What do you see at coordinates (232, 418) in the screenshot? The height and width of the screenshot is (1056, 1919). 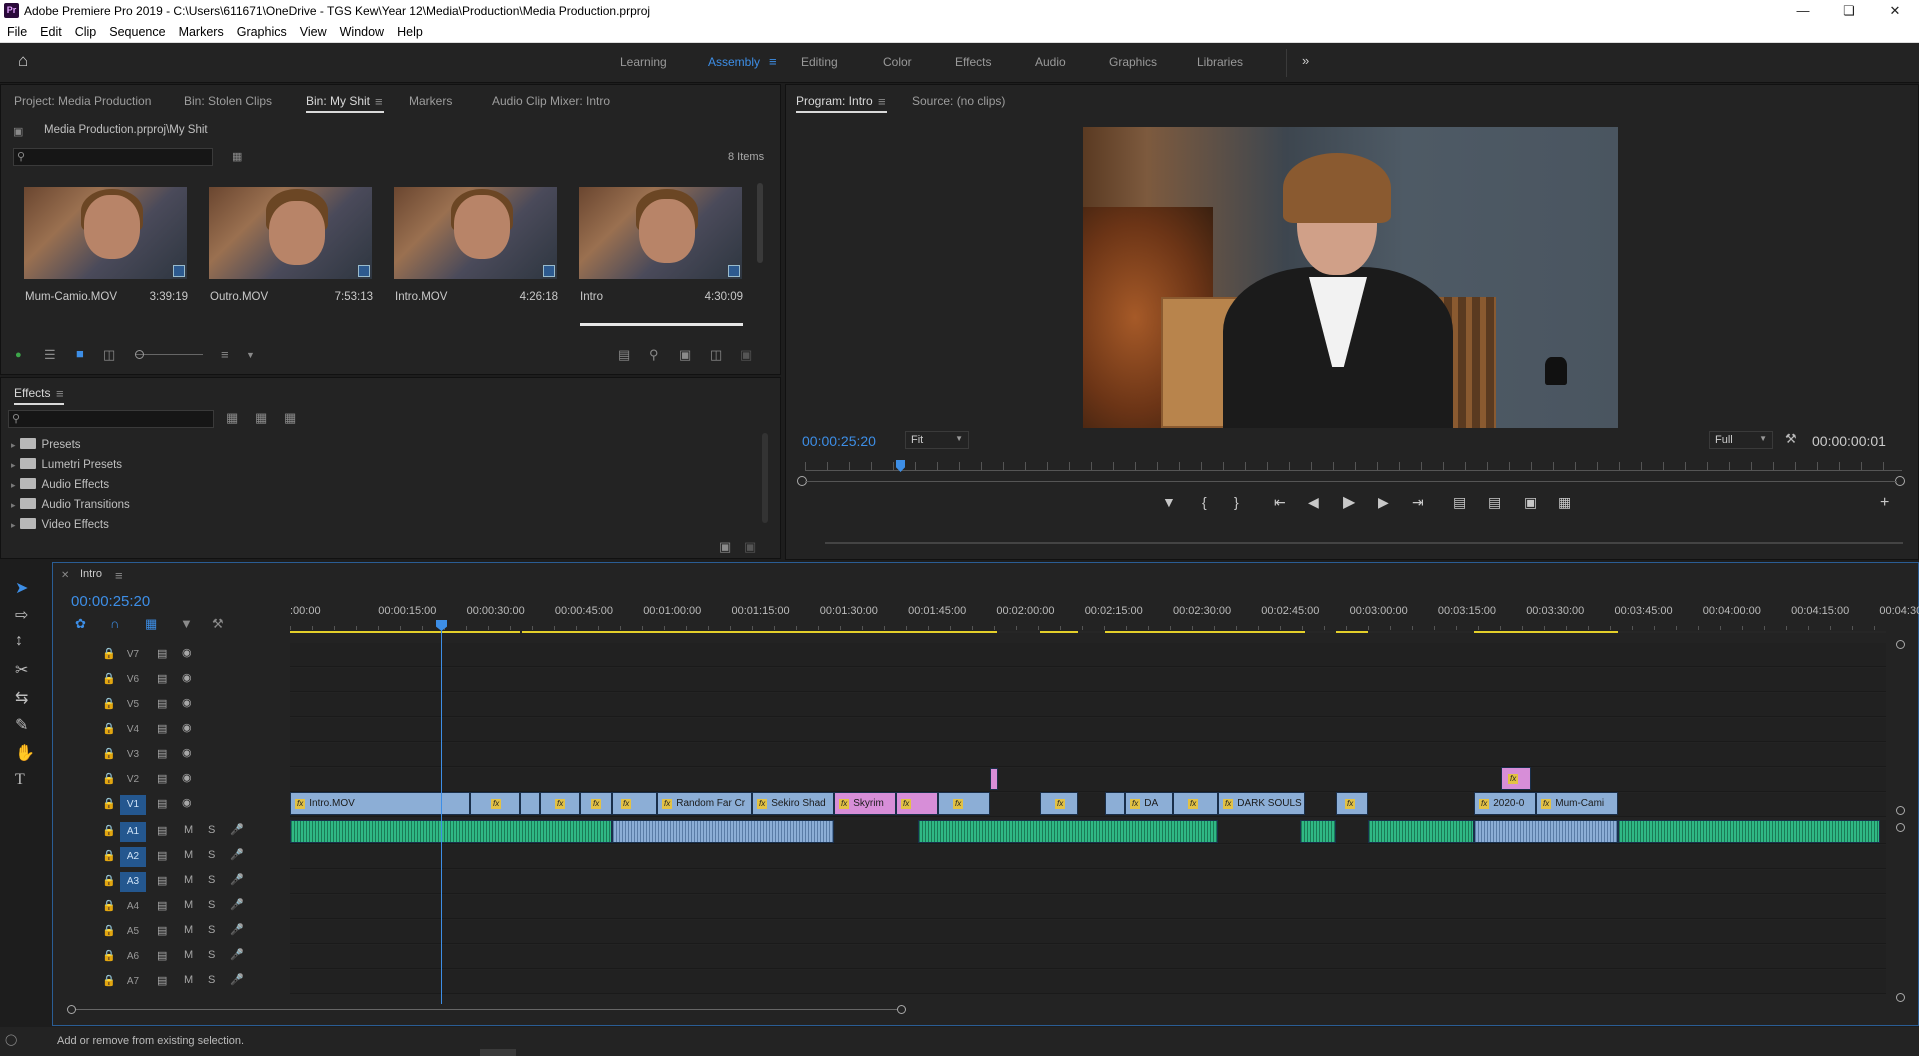 I see `accelerated-effects-icon: ▦` at bounding box center [232, 418].